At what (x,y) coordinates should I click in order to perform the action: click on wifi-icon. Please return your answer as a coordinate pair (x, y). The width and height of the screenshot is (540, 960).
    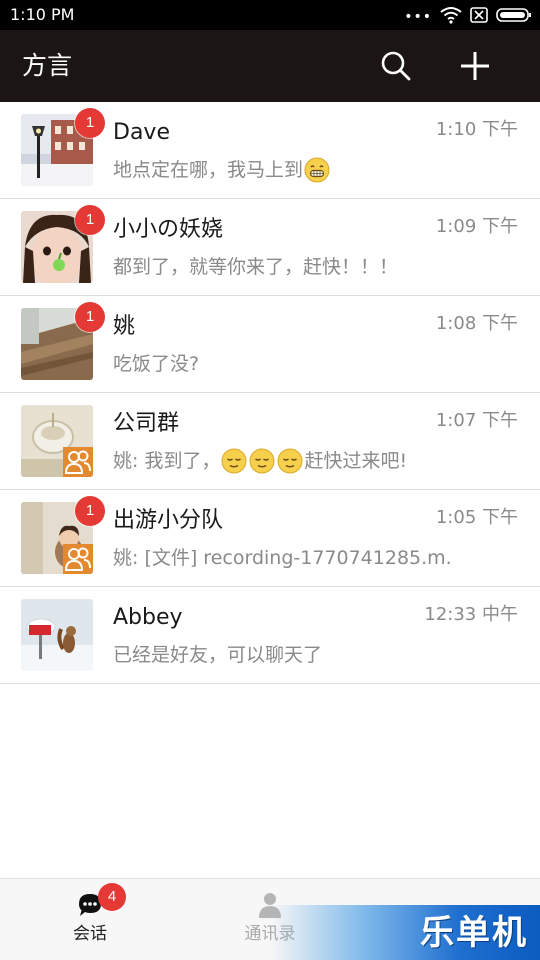
    Looking at the image, I should click on (451, 15).